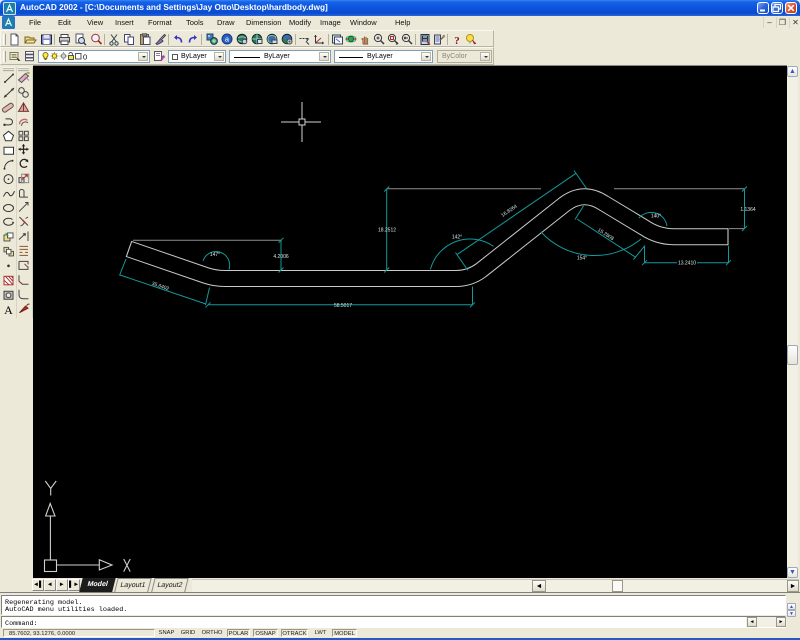 This screenshot has height=640, width=800. I want to click on svg-text: 16.8264, so click(509, 210).